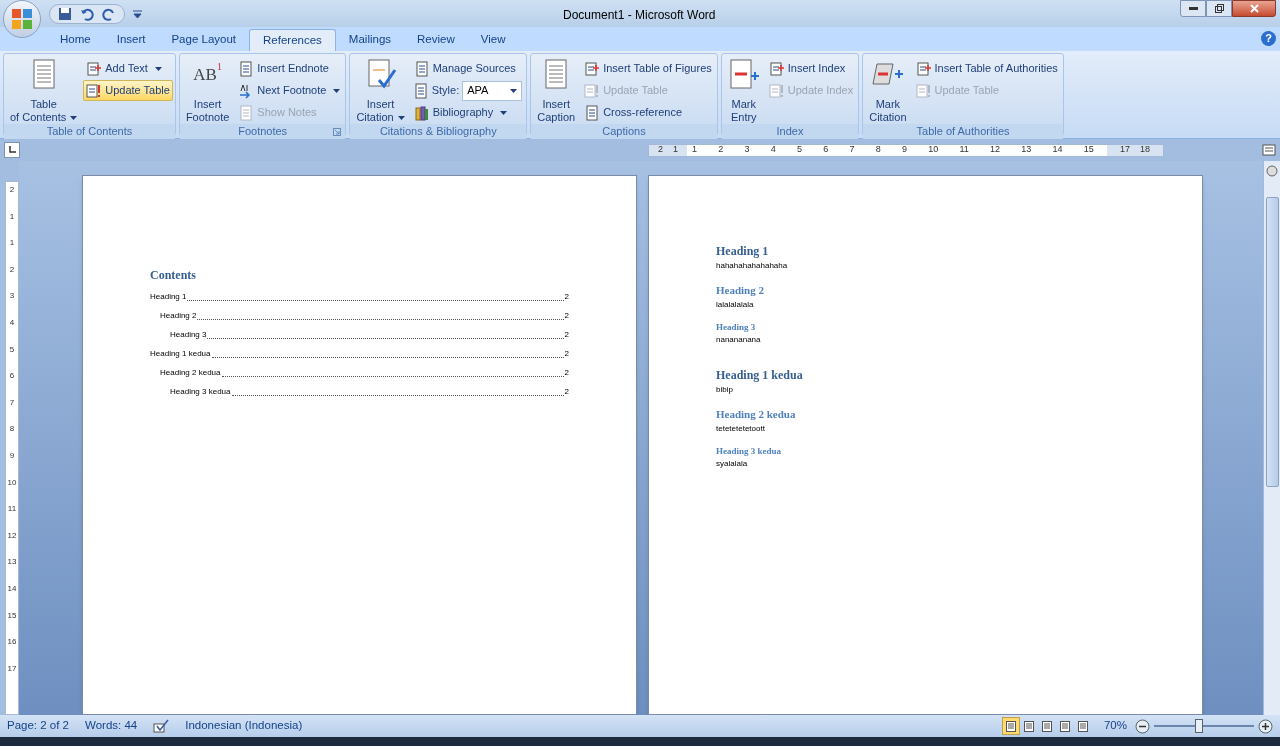  I want to click on ruler-number: 16, so click(12, 642).